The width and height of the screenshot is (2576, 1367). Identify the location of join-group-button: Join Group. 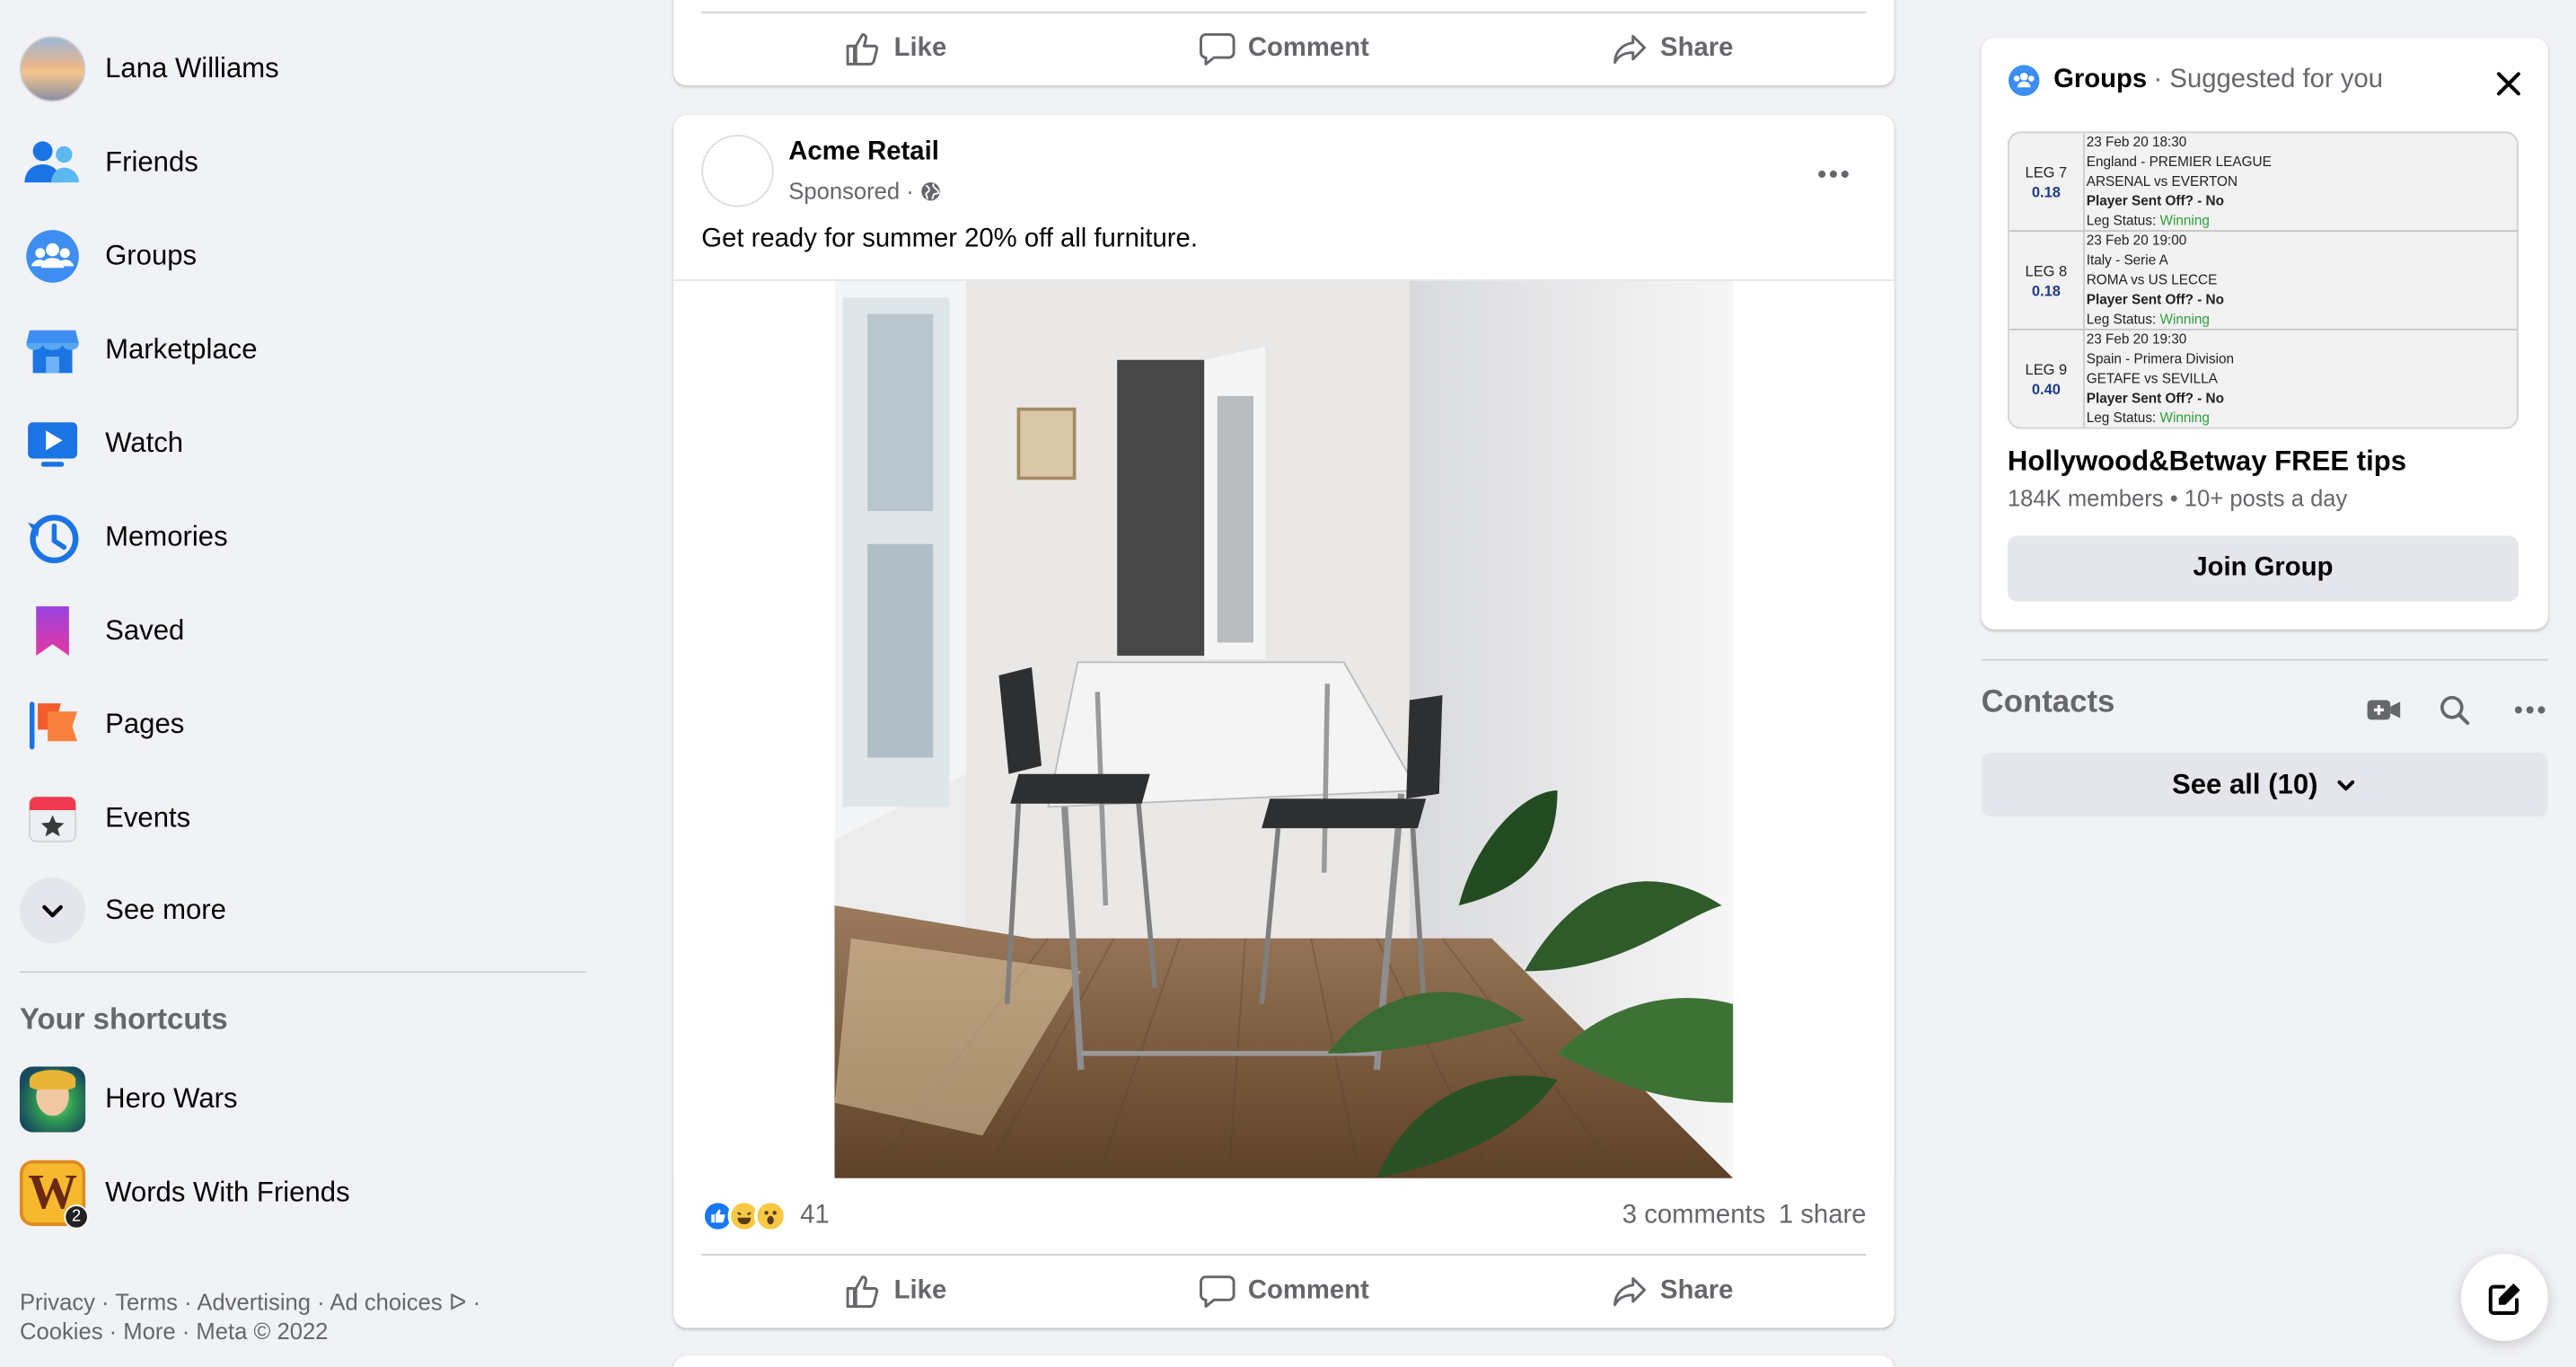
(2263, 568).